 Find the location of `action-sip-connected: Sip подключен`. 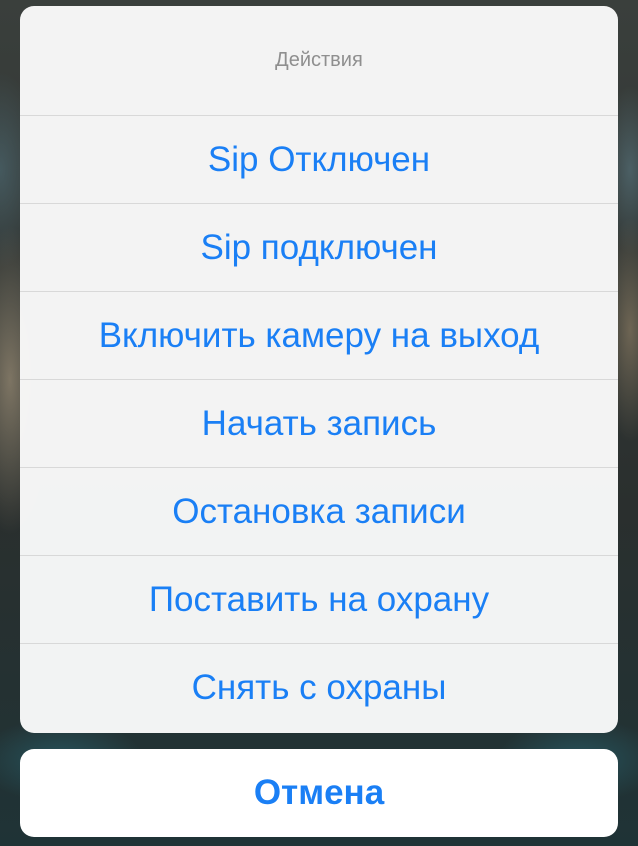

action-sip-connected: Sip подключен is located at coordinates (319, 248).